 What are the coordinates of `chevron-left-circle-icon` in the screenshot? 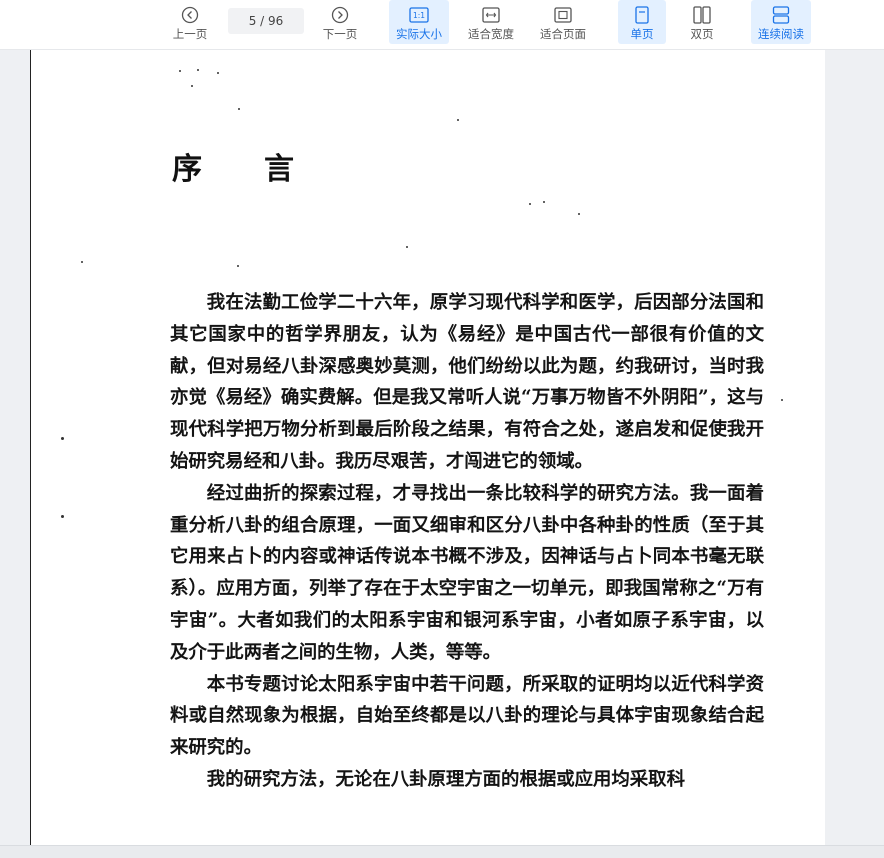 It's located at (190, 15).